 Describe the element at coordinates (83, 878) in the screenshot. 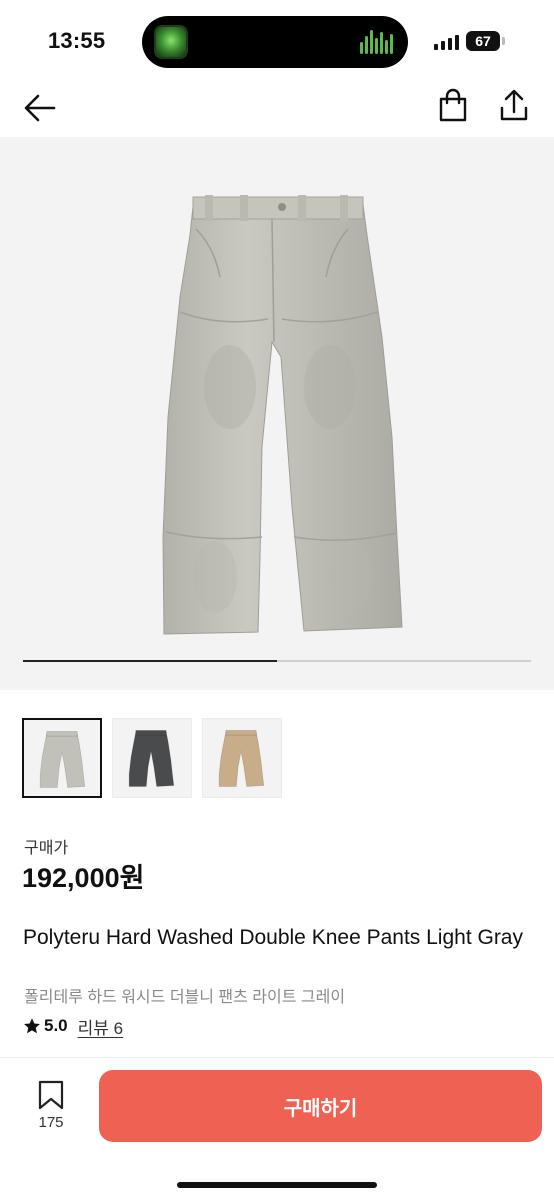

I see `price-value: 192,000원` at that location.